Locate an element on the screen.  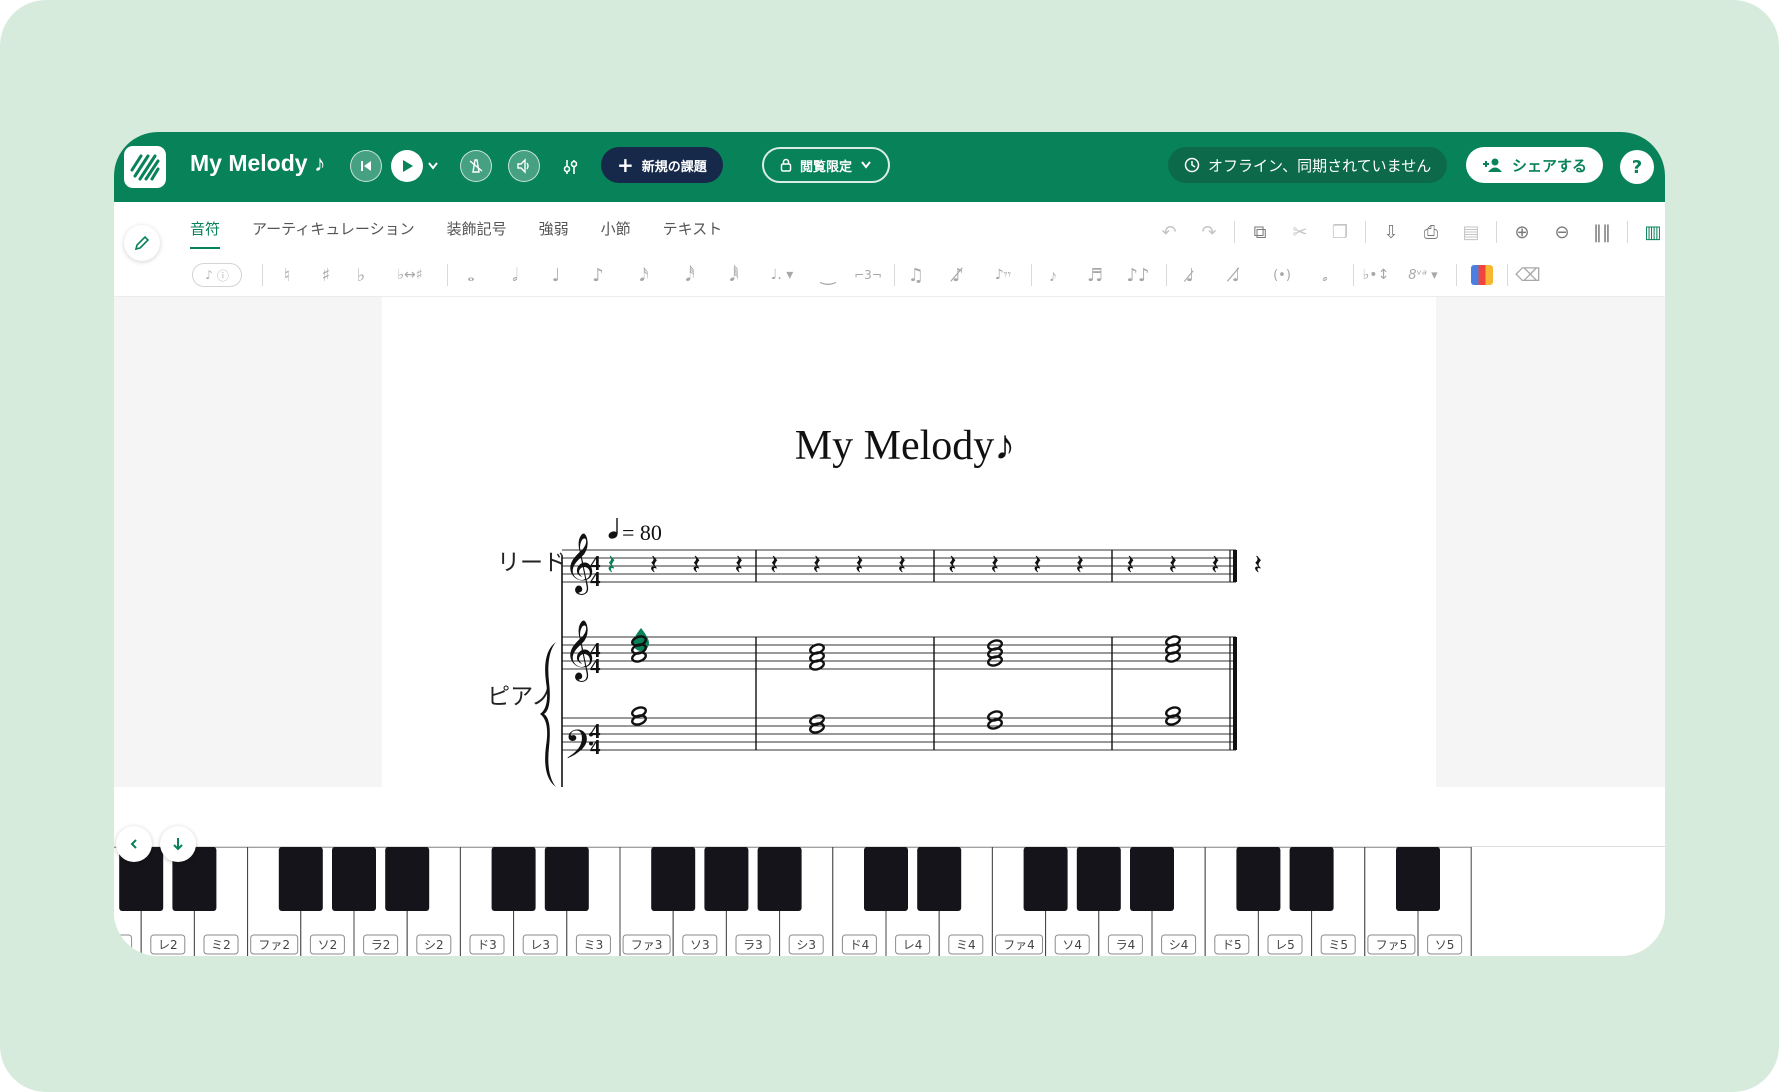
whole-note-icon: 𝅝 is located at coordinates (471, 275).